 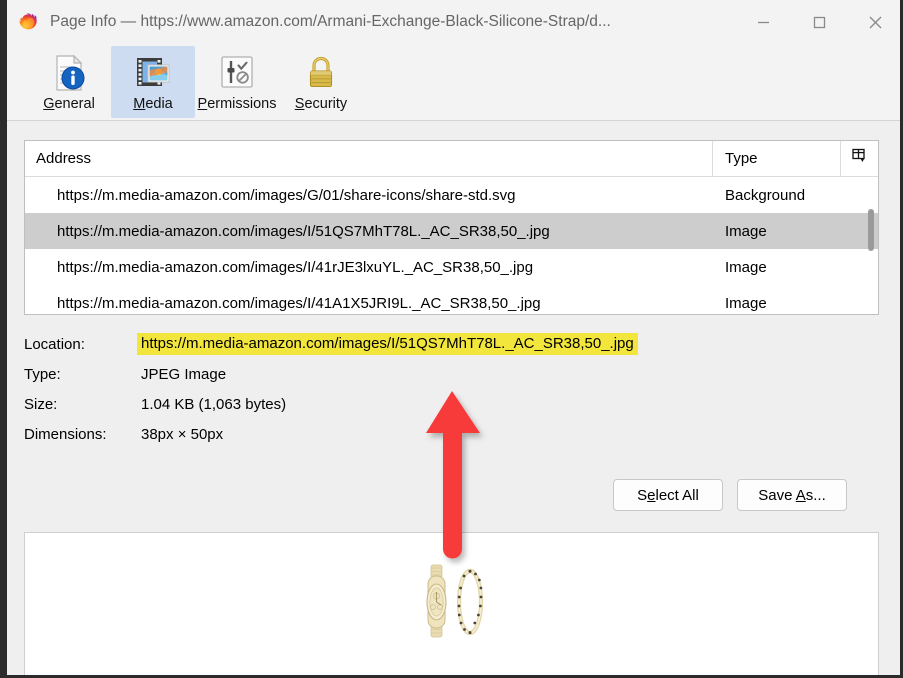 I want to click on row-type: Background, so click(x=765, y=195).